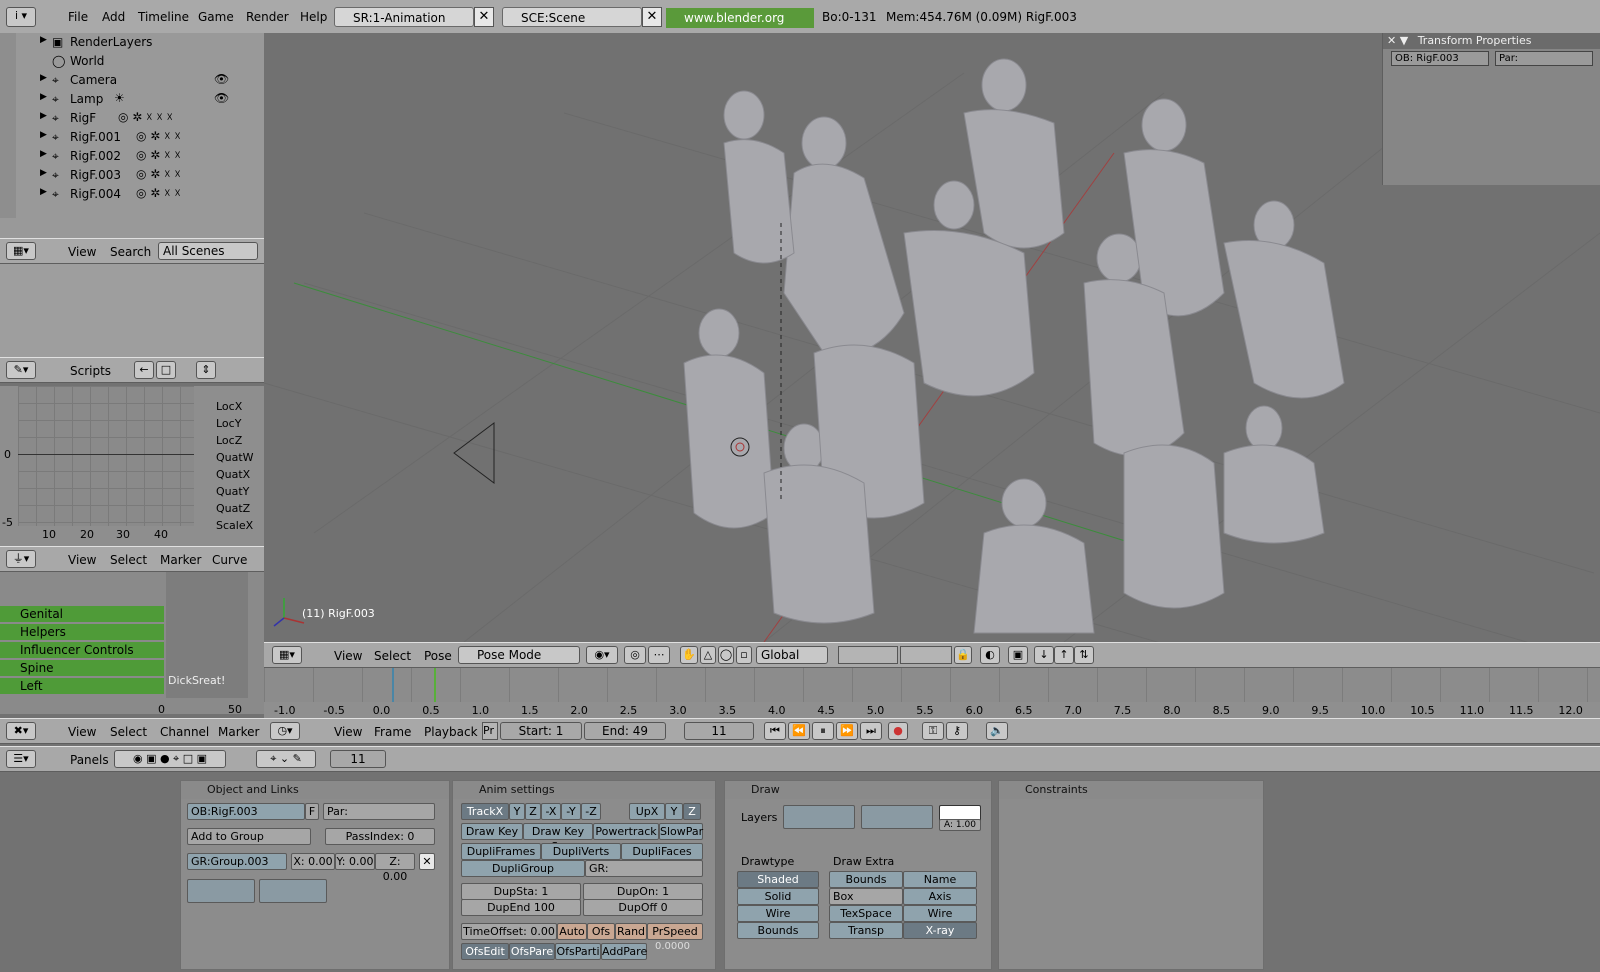 This screenshot has width=1600, height=972. I want to click on group-layers, so click(221, 891).